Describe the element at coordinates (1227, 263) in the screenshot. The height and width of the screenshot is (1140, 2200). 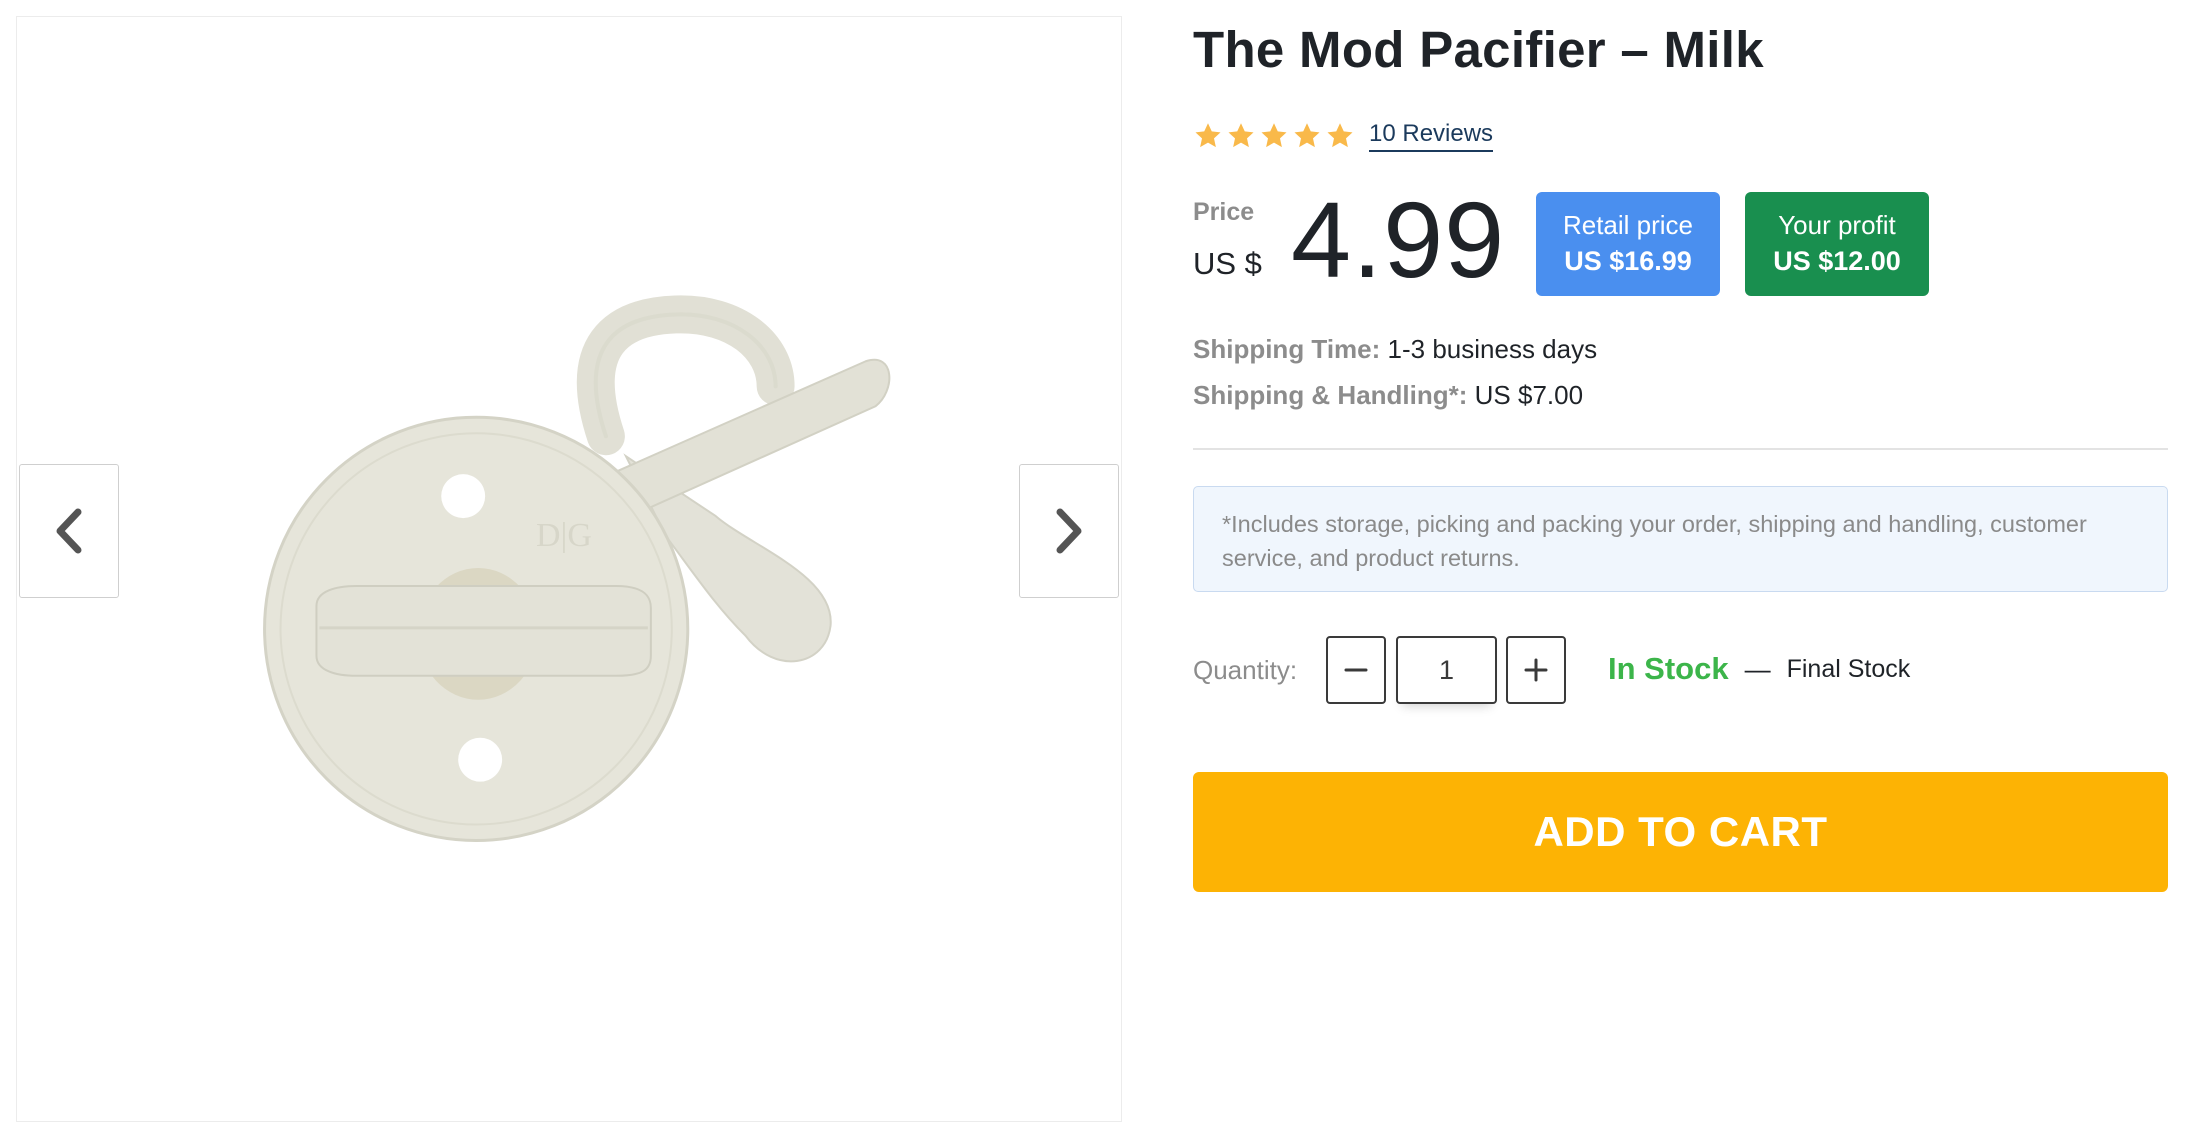
I see `price-currency: US $` at that location.